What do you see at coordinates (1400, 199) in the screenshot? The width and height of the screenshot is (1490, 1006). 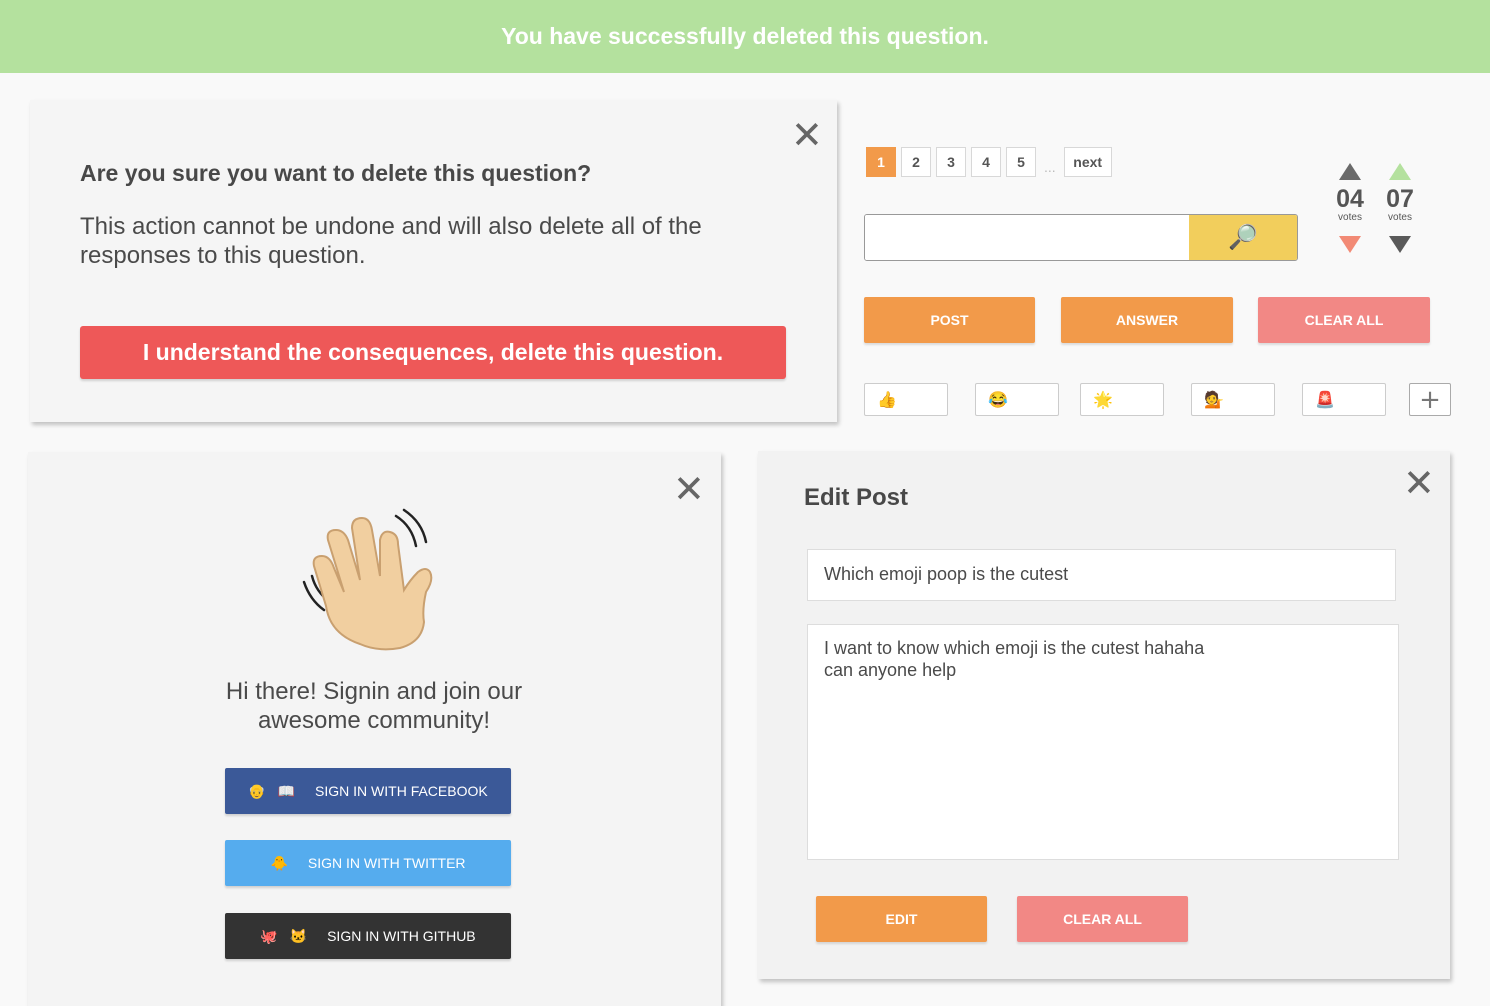 I see `vote-count: 07` at bounding box center [1400, 199].